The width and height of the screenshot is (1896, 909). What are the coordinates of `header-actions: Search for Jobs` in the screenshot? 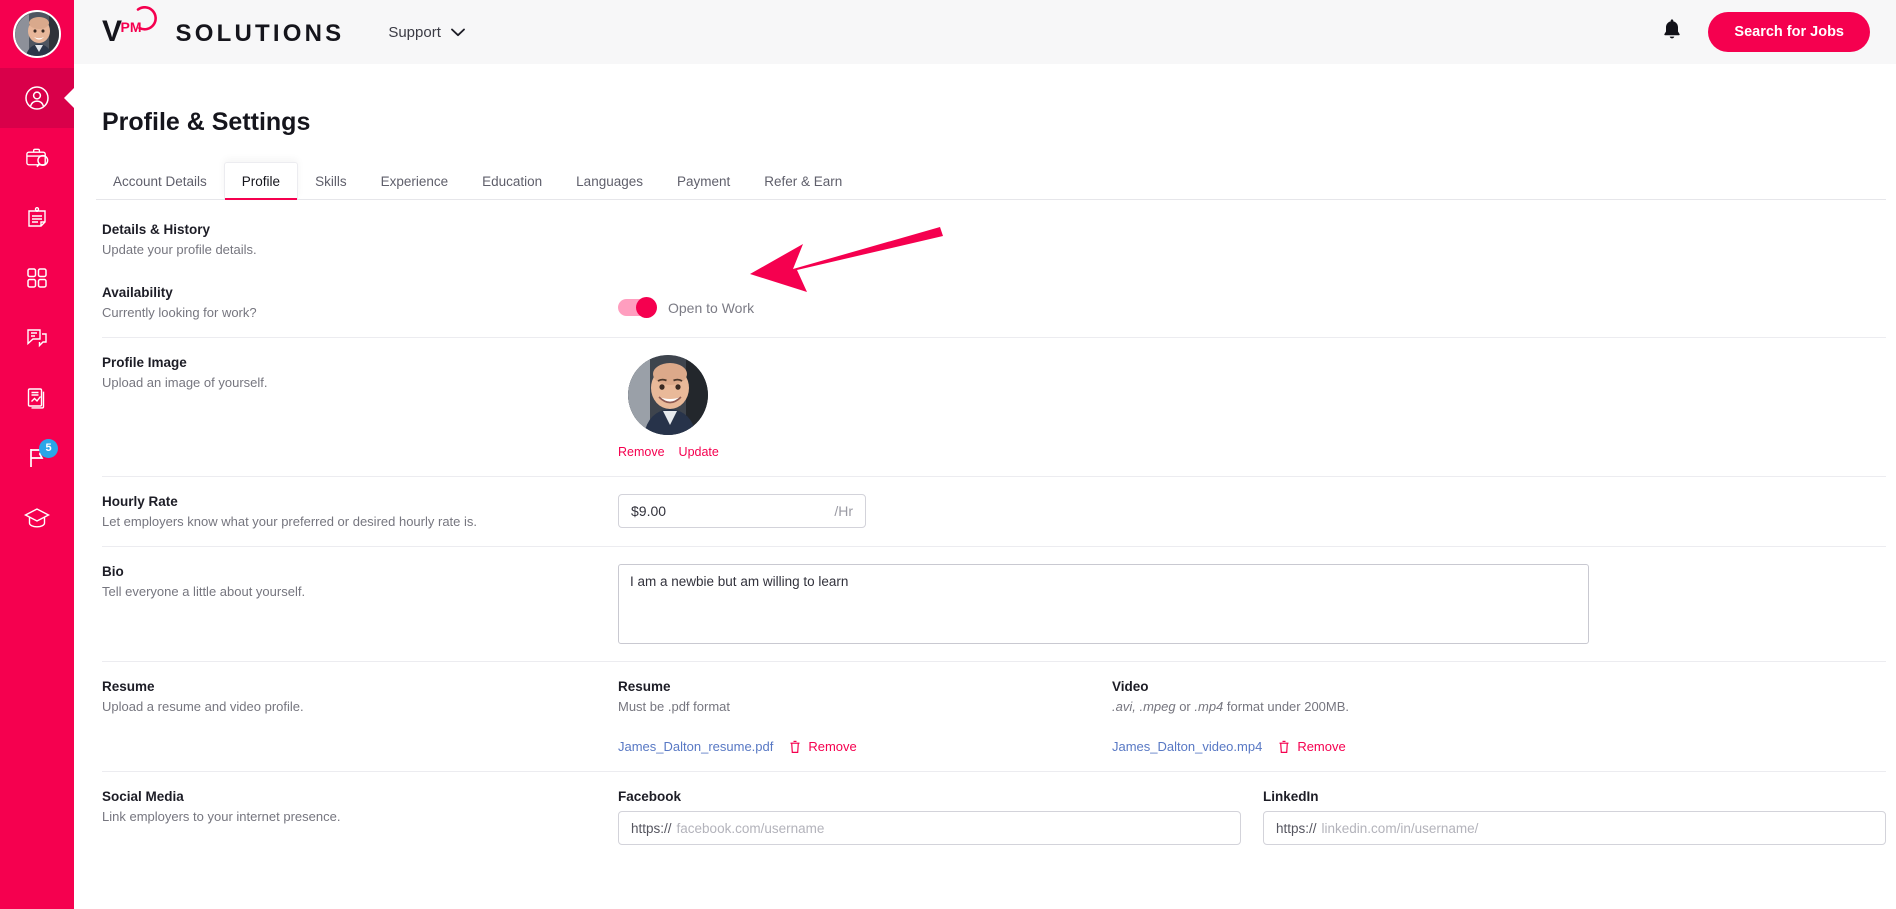 It's located at (1766, 32).